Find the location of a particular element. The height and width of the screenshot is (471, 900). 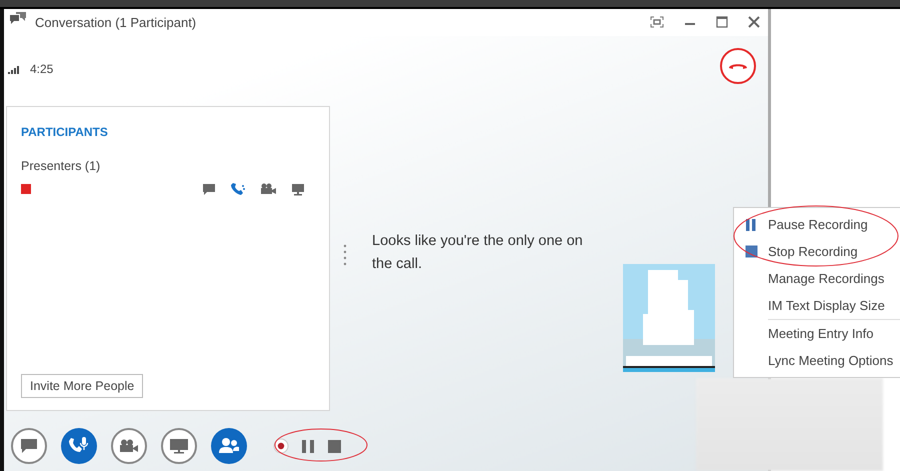

fullscreen-button is located at coordinates (657, 22).